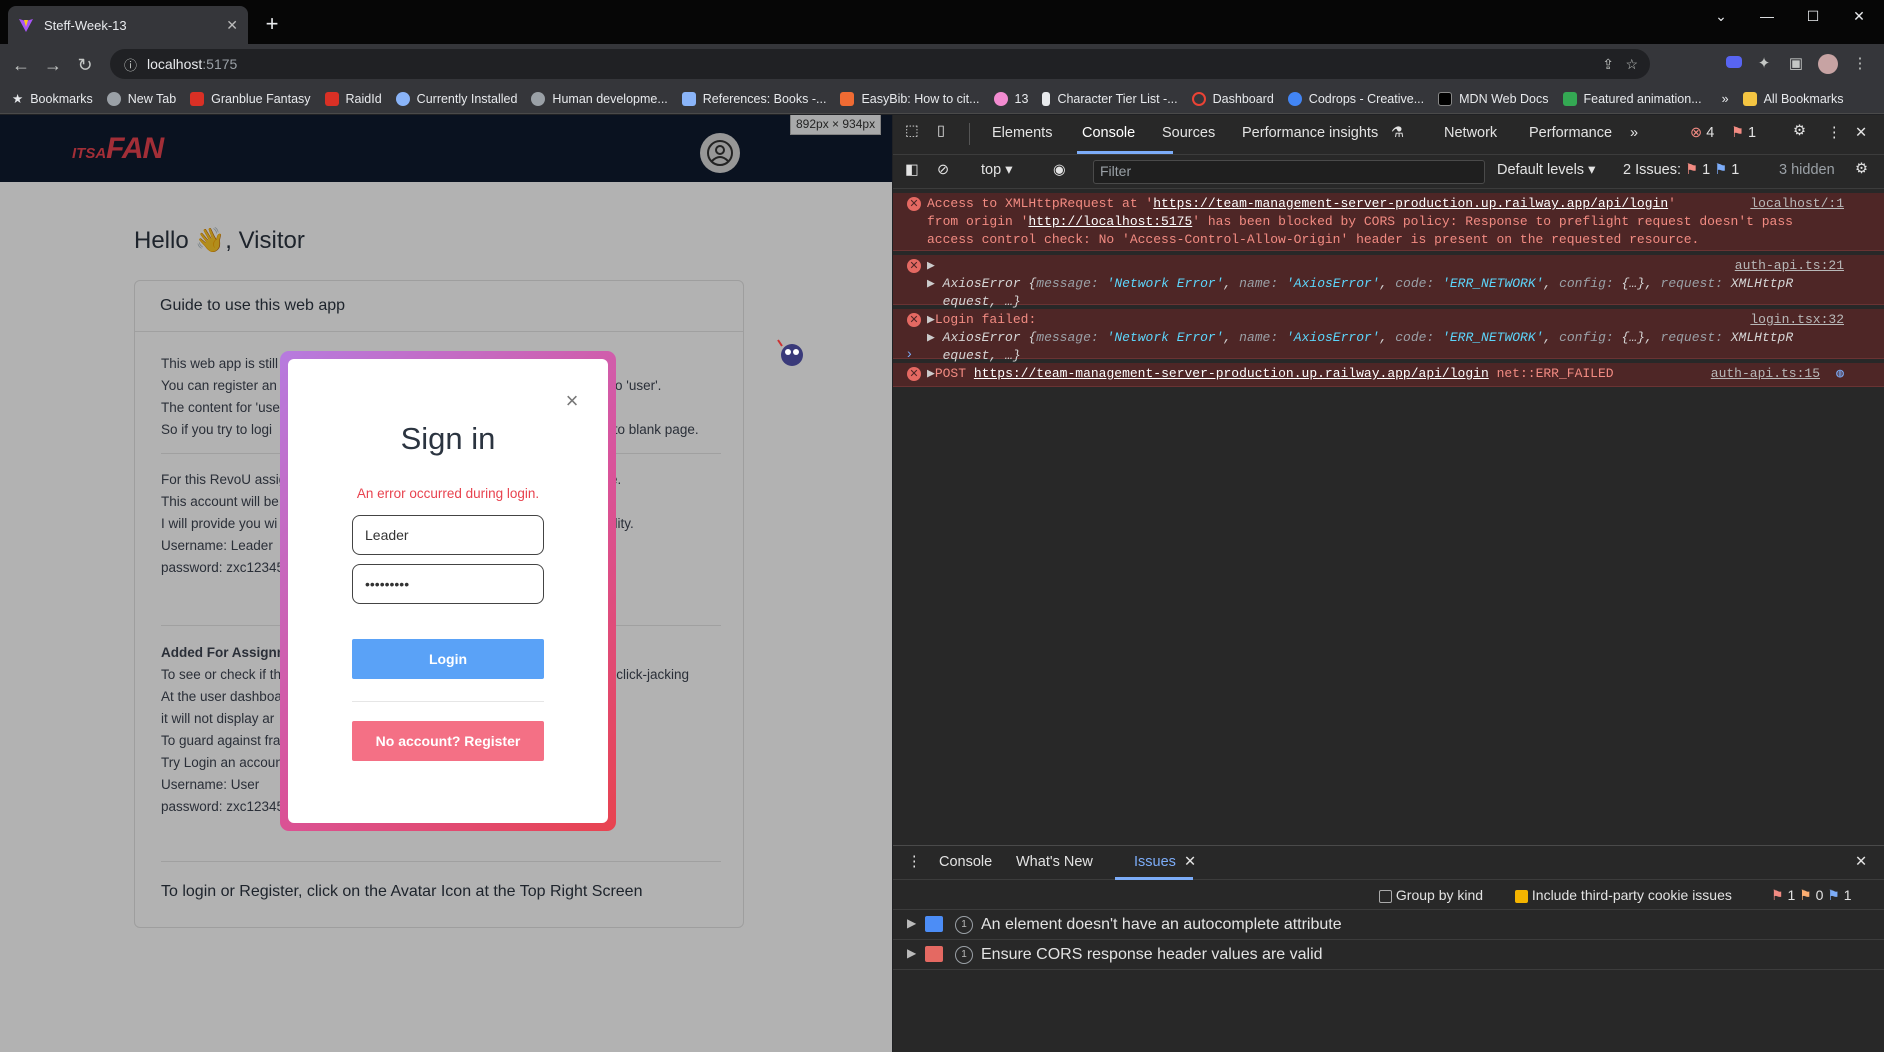  Describe the element at coordinates (1155, 862) in the screenshot. I see `drawer-tab-issues: Issues` at that location.